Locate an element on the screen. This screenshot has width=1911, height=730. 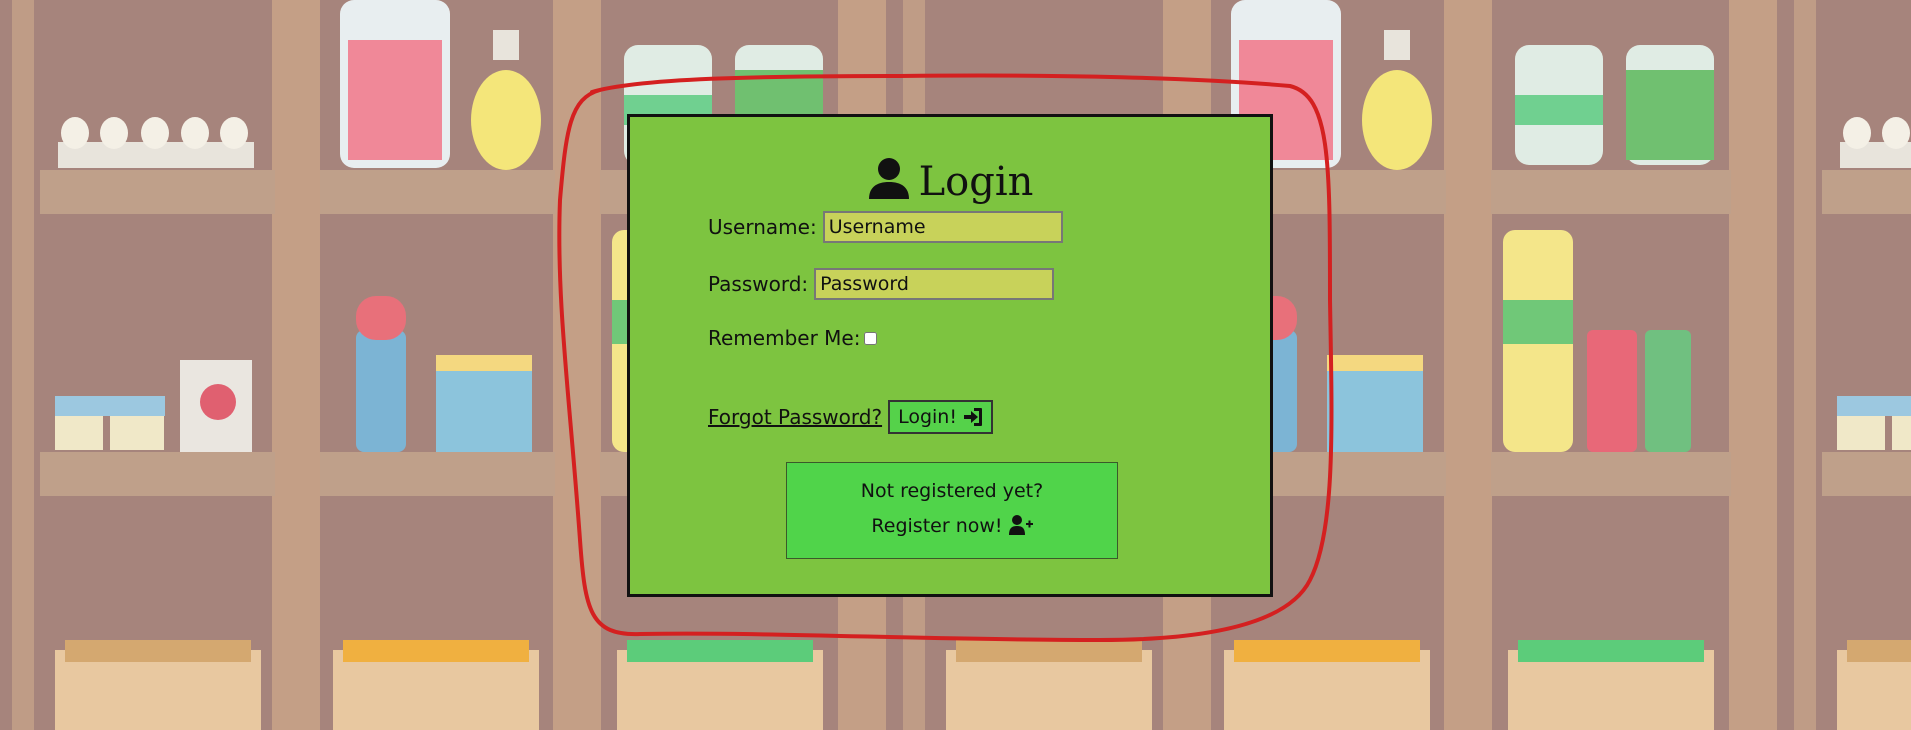
username-label: Username: is located at coordinates (762, 227).